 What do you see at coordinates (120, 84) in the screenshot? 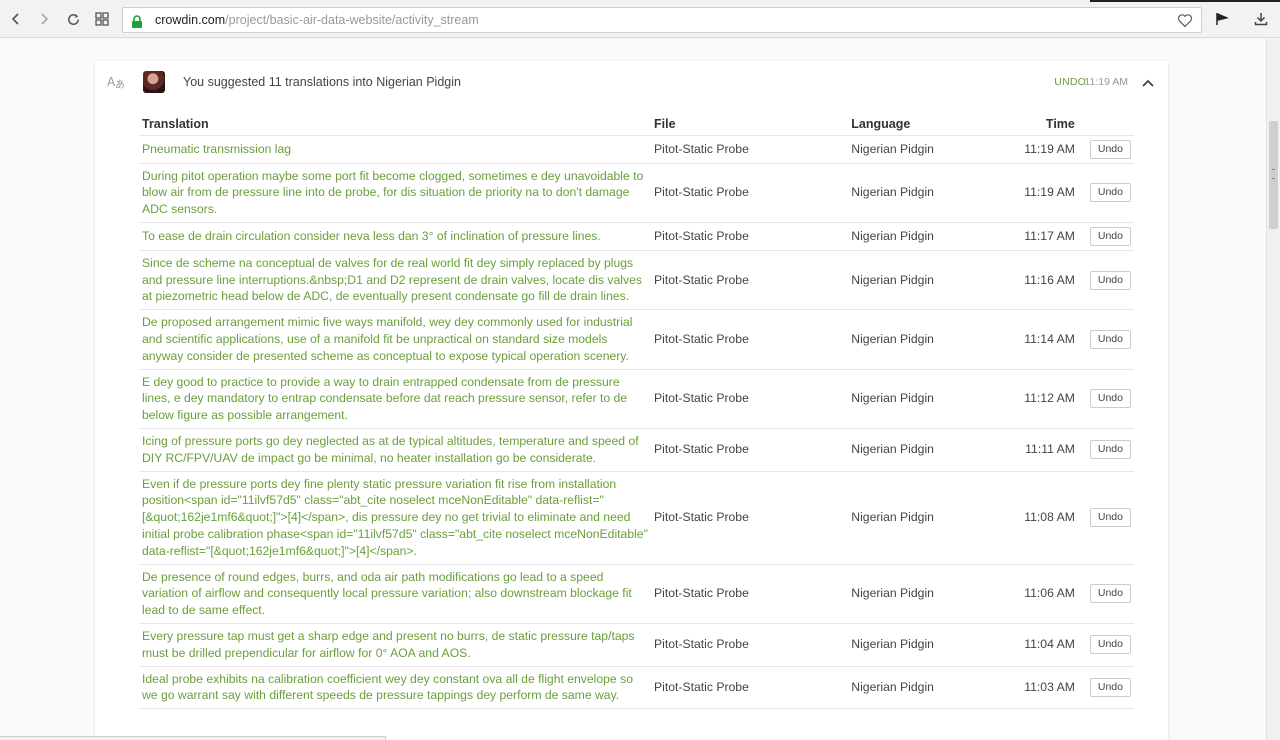
I see `svg-text: あ` at bounding box center [120, 84].